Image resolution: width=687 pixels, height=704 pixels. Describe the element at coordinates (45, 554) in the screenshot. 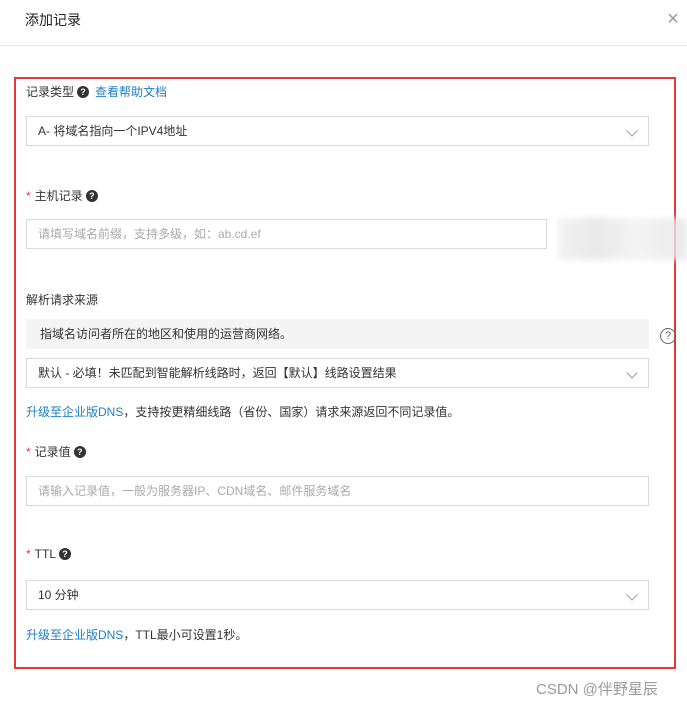

I see `ttl-label: TTL` at that location.